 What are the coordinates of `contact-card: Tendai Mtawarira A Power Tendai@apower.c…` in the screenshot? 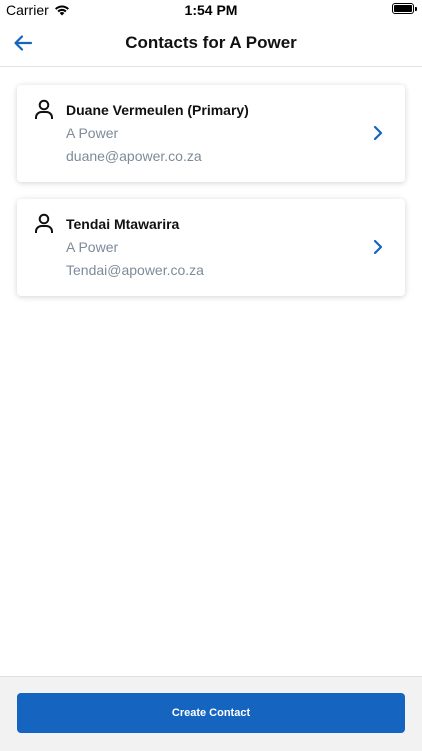 It's located at (211, 247).